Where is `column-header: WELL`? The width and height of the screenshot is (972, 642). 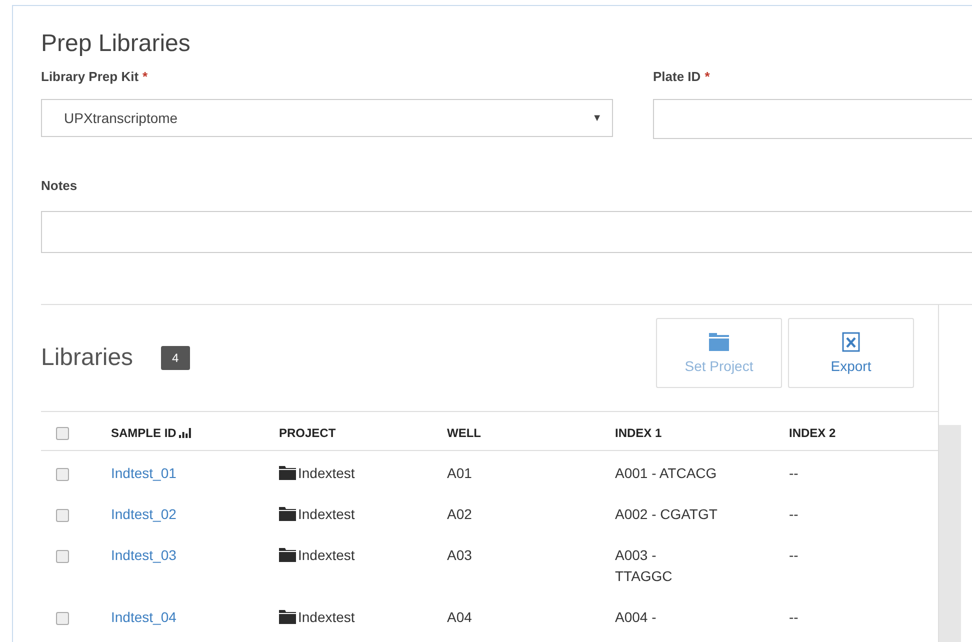
column-header: WELL is located at coordinates (464, 433).